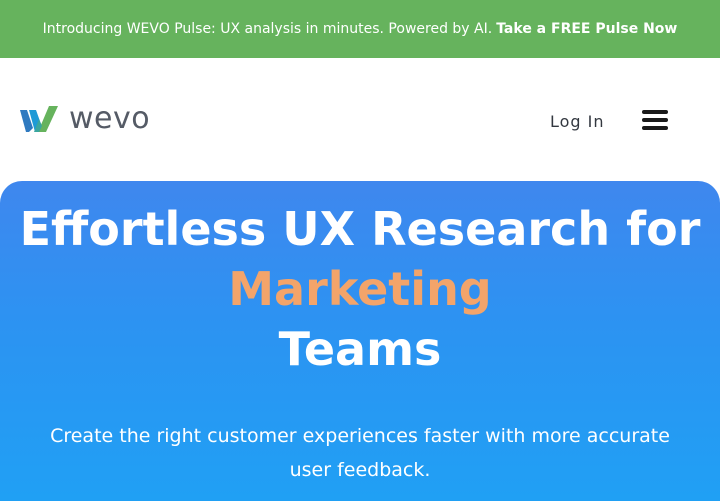  What do you see at coordinates (577, 121) in the screenshot?
I see `login-link: Log In` at bounding box center [577, 121].